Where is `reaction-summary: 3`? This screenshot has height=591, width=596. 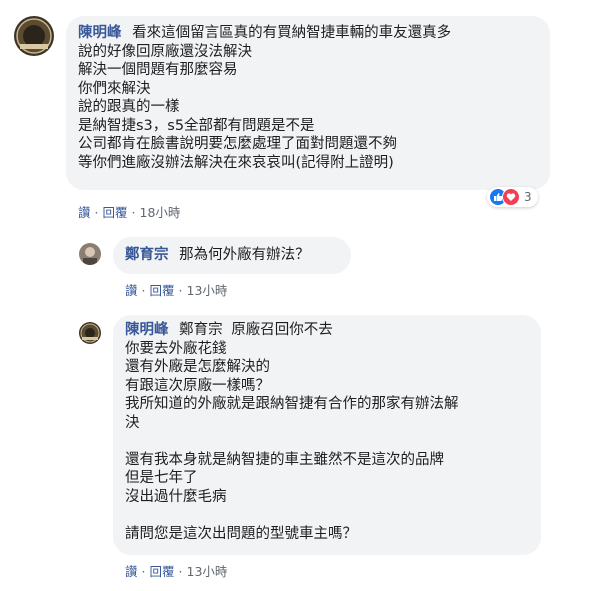
reaction-summary: 3 is located at coordinates (512, 197).